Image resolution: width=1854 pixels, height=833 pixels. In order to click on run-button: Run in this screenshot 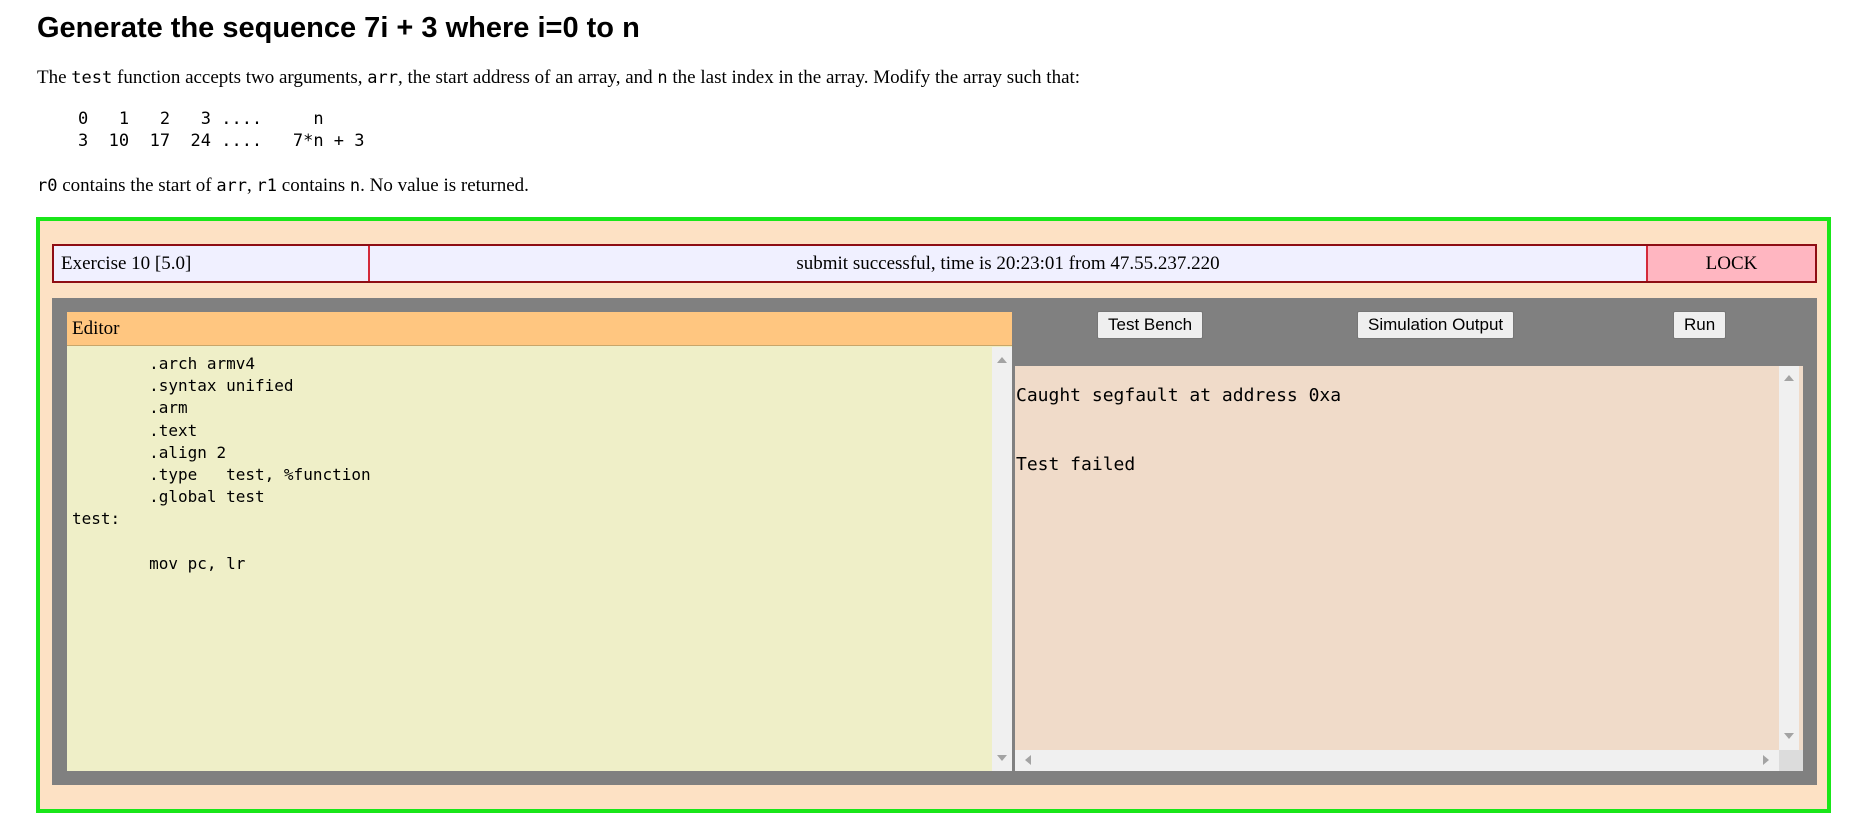, I will do `click(1700, 325)`.